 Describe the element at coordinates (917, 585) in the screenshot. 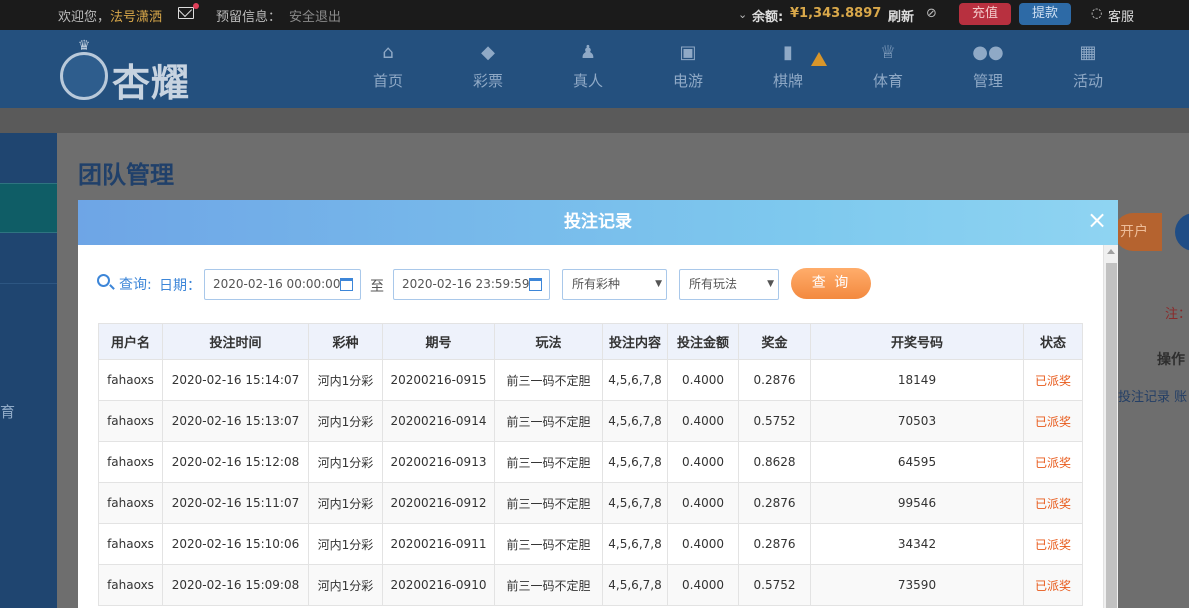

I see `cell-draw-number: 73590` at that location.